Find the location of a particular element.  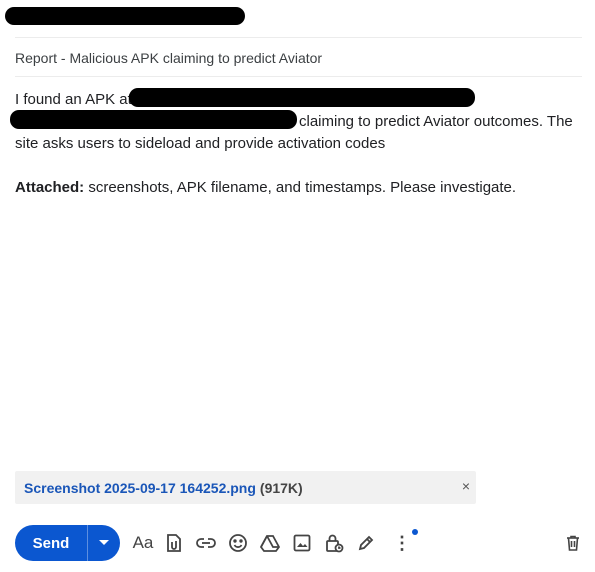

insert-link-icon is located at coordinates (206, 543).